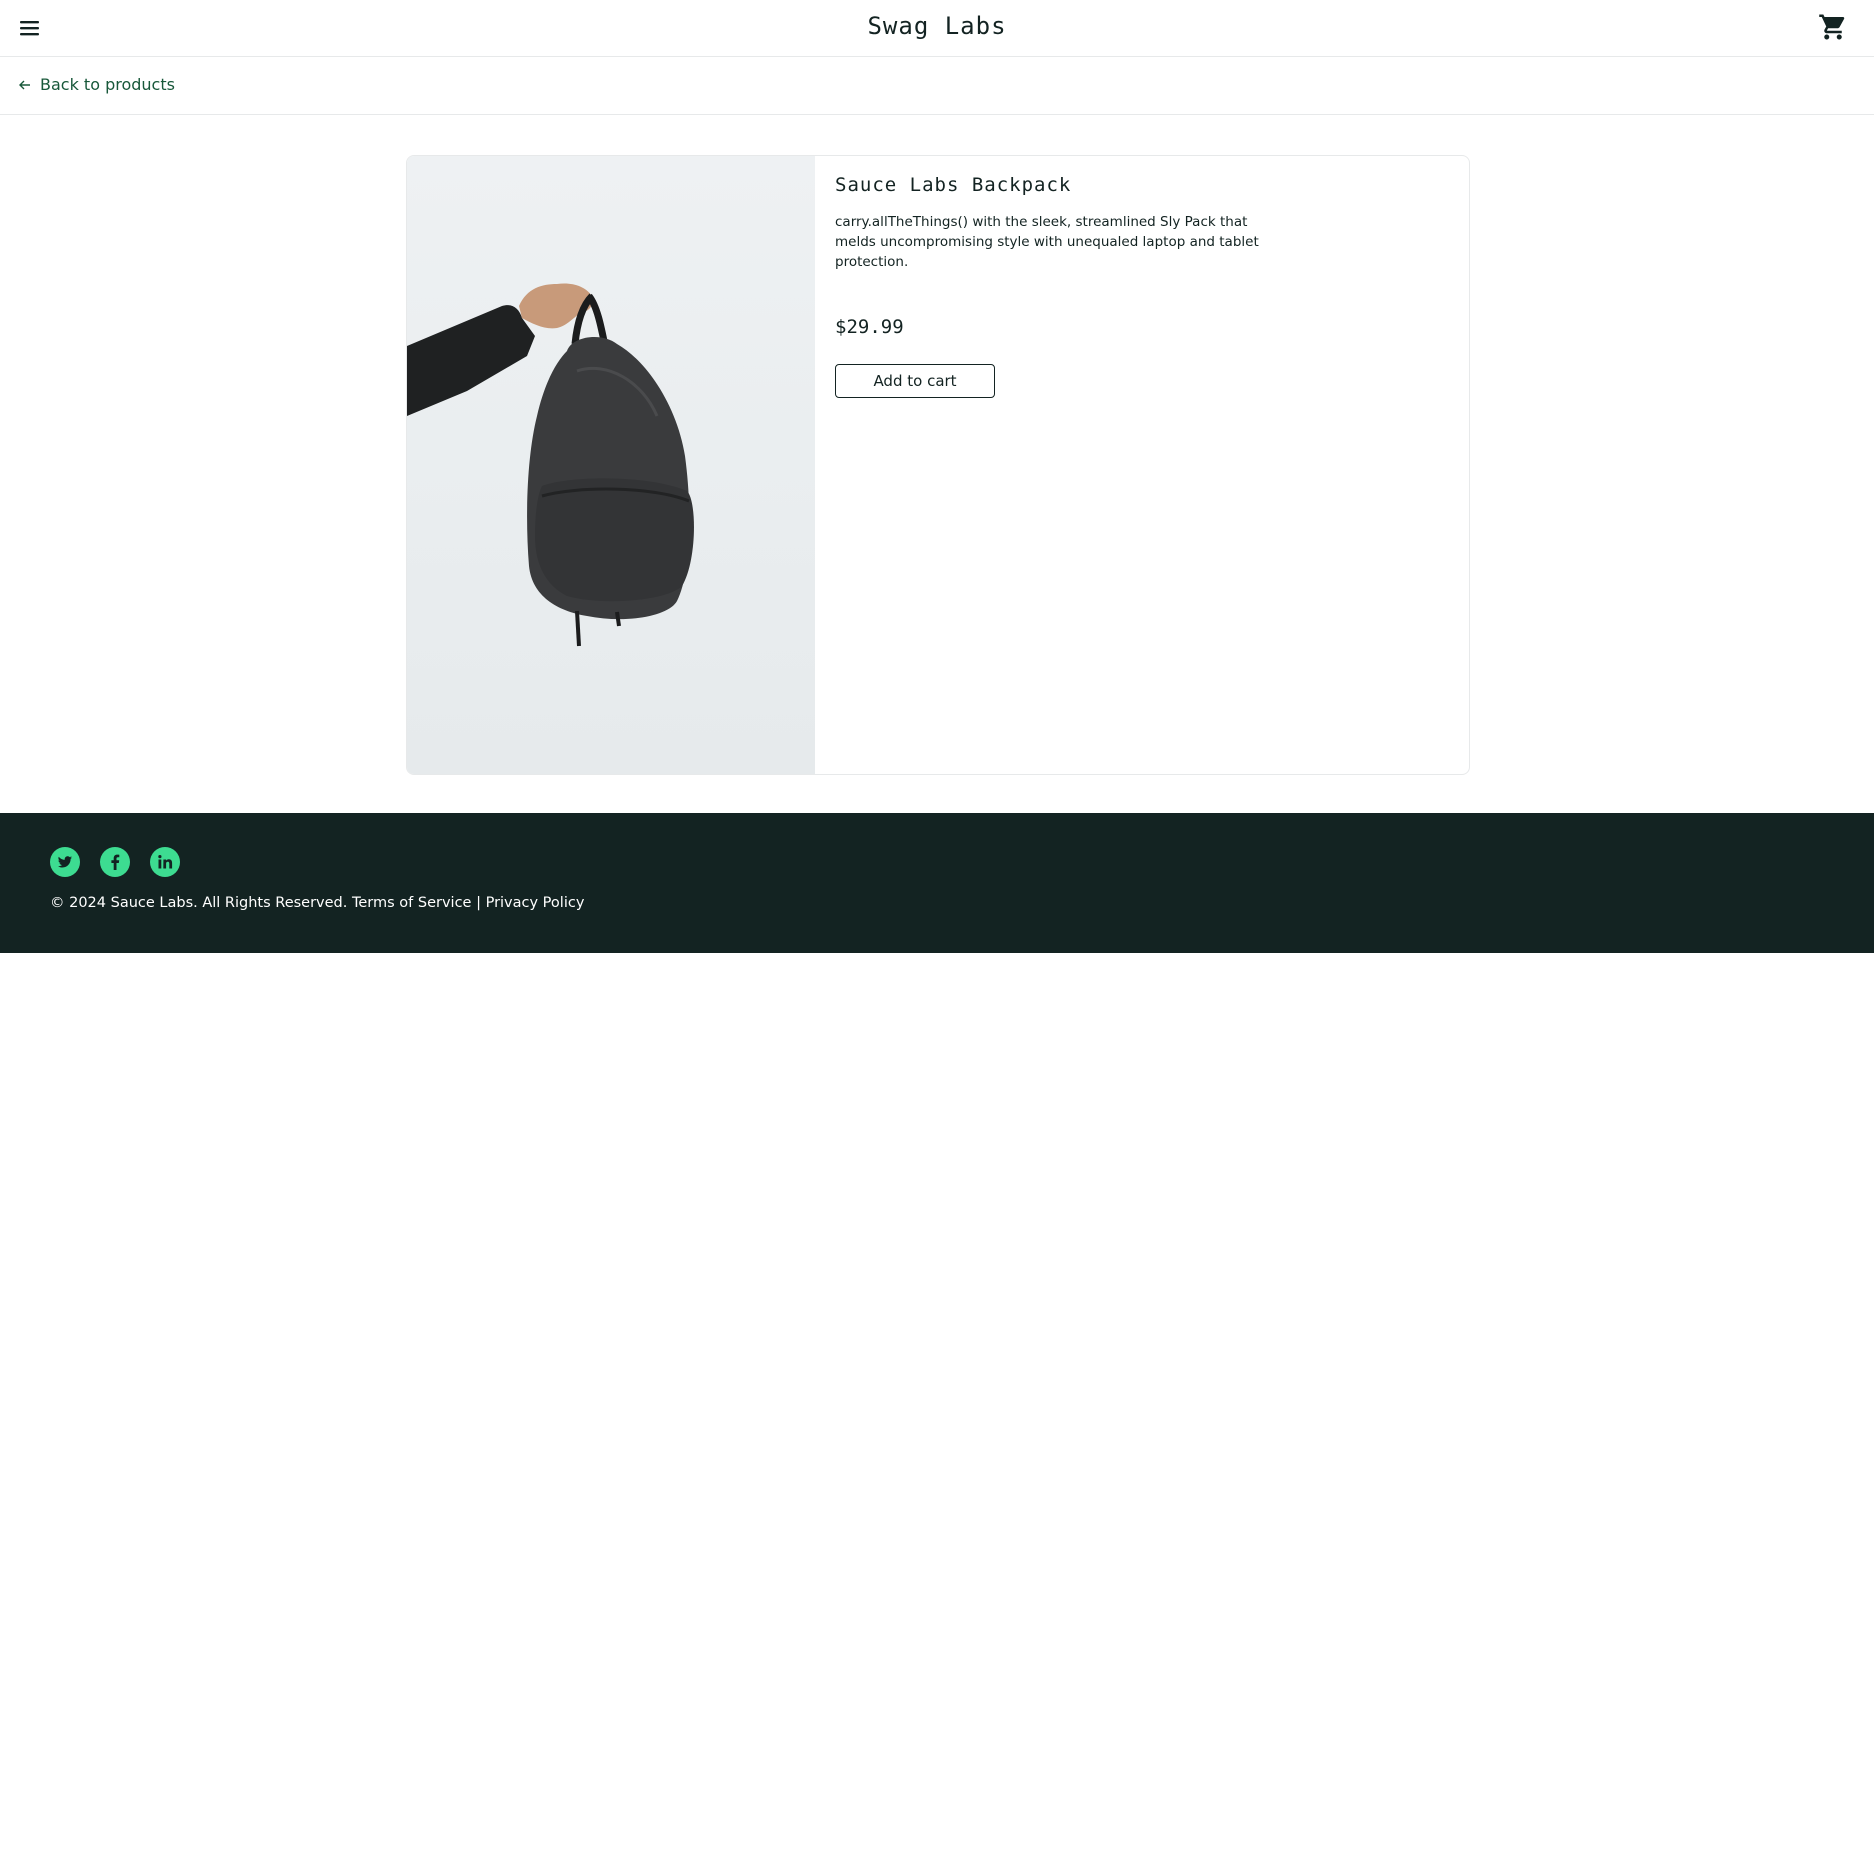  Describe the element at coordinates (24, 84) in the screenshot. I see `arrow-left-icon` at that location.